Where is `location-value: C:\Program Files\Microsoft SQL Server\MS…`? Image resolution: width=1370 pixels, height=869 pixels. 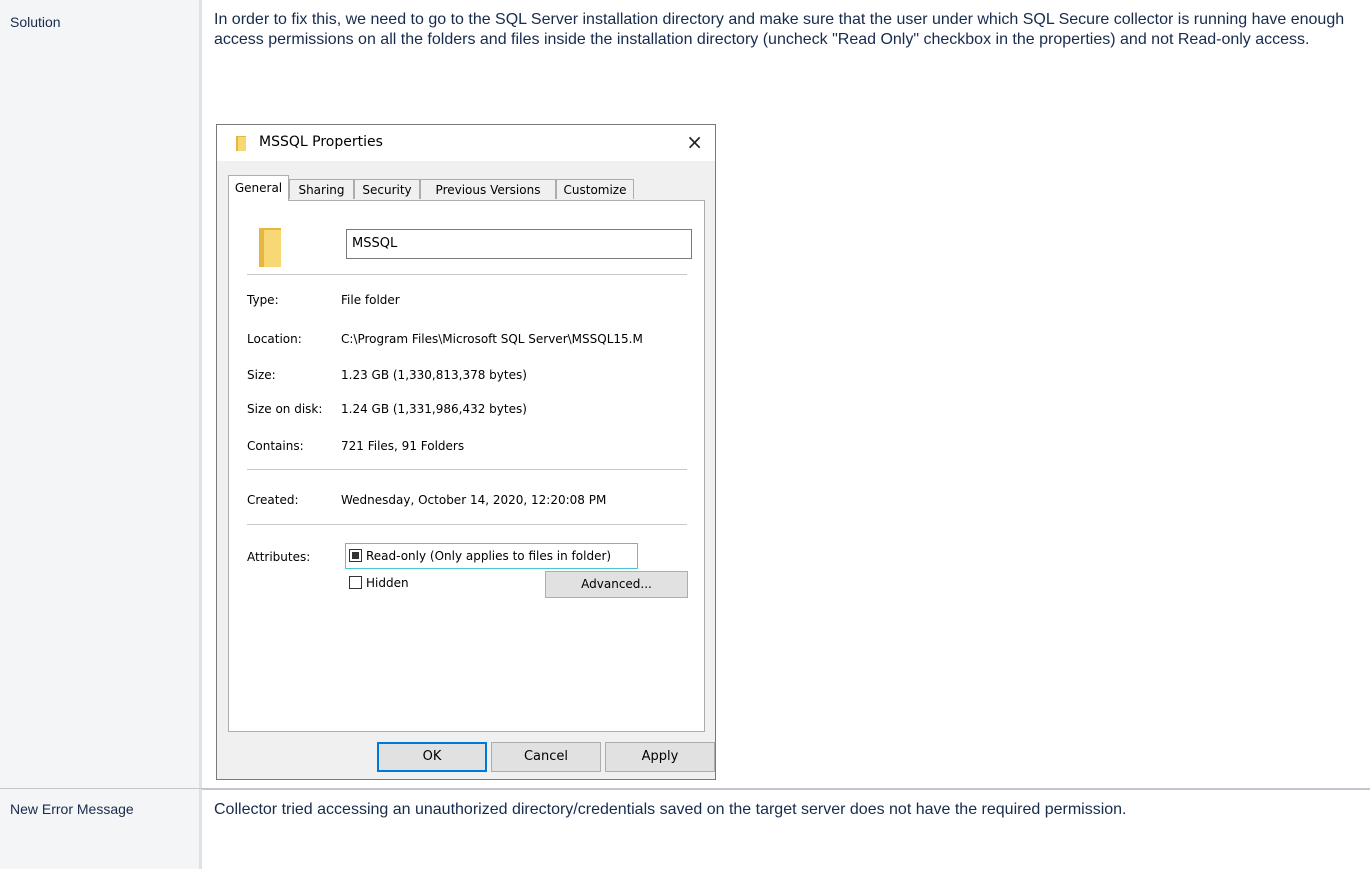
location-value: C:\Program Files\Microsoft SQL Server\MS… is located at coordinates (492, 339).